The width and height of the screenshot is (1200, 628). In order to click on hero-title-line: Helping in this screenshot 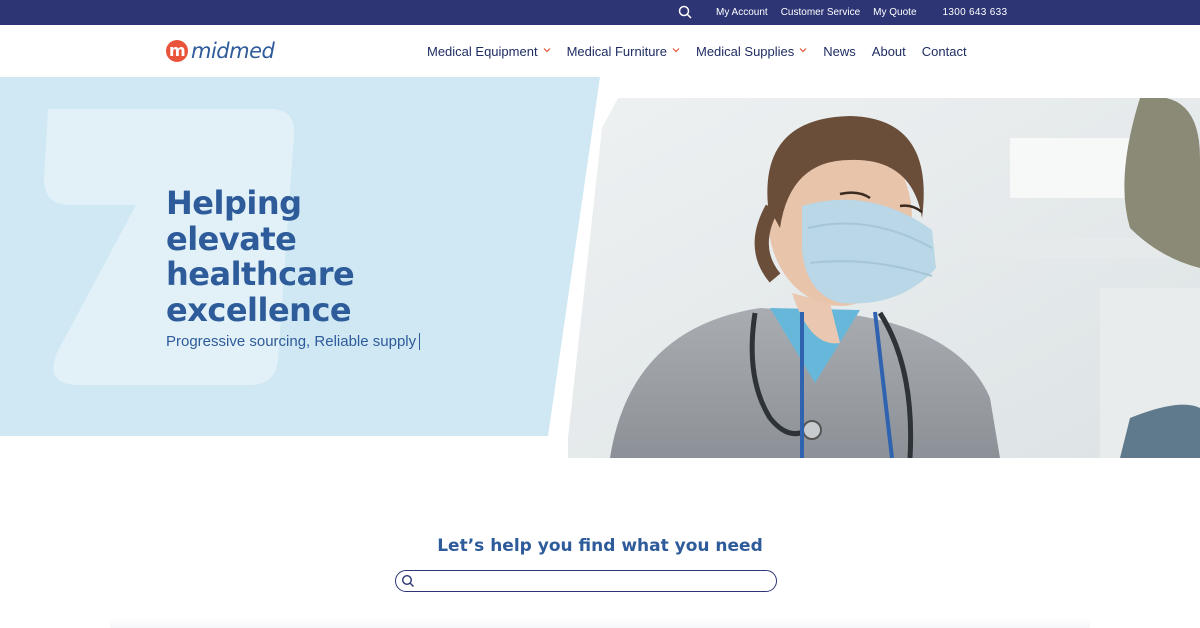, I will do `click(234, 203)`.